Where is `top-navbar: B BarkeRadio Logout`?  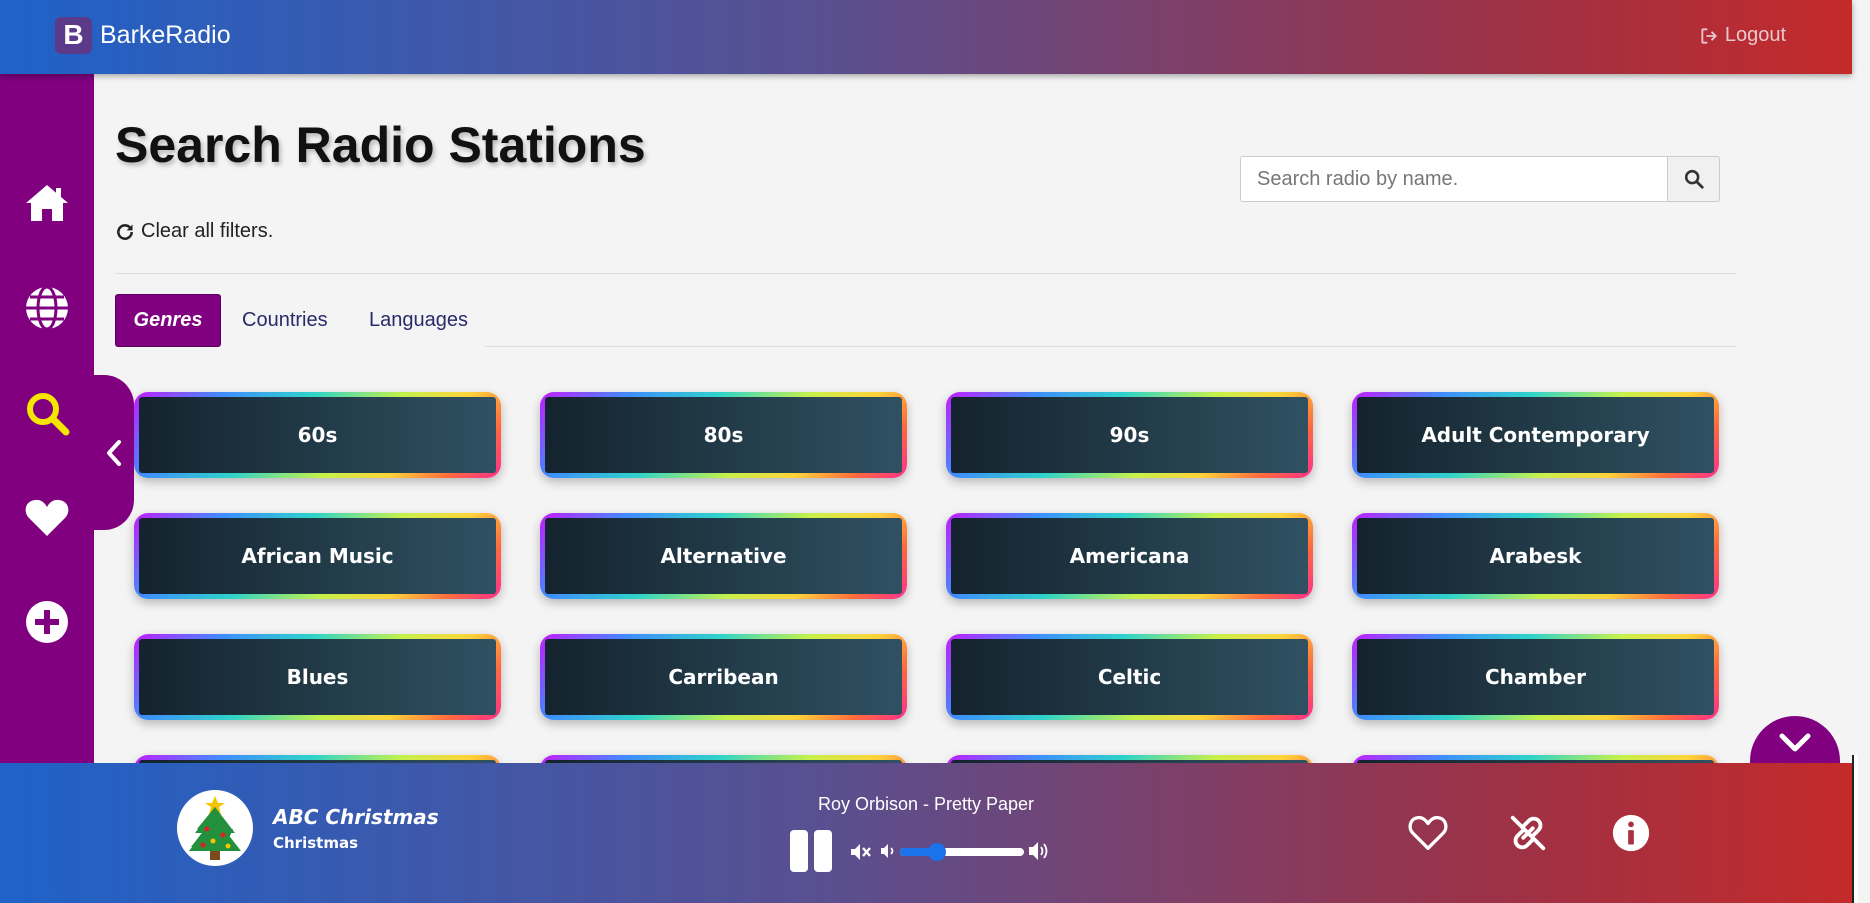
top-navbar: B BarkeRadio Logout is located at coordinates (926, 37).